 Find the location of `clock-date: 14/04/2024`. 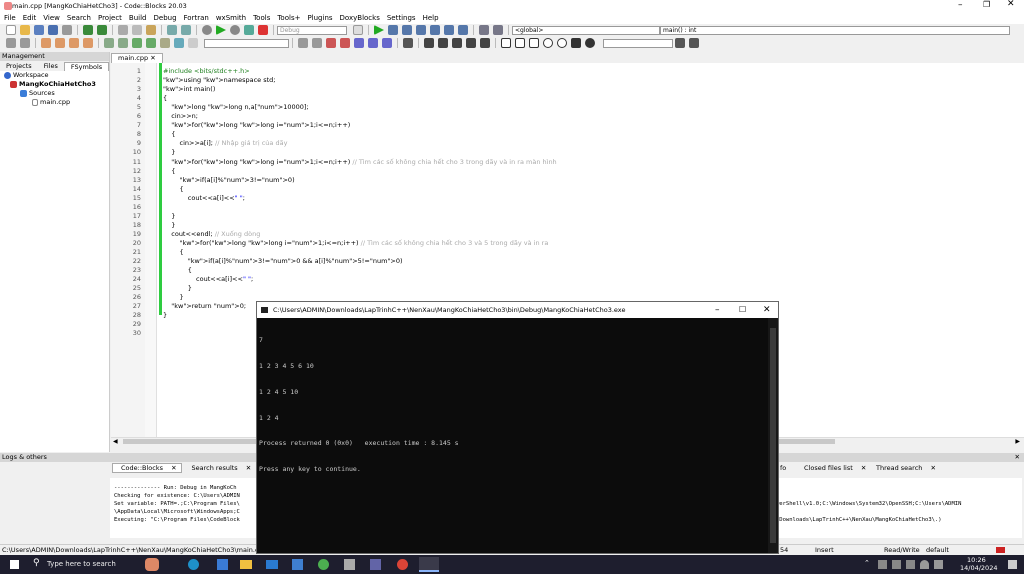

clock-date: 14/04/2024 is located at coordinates (978, 568).